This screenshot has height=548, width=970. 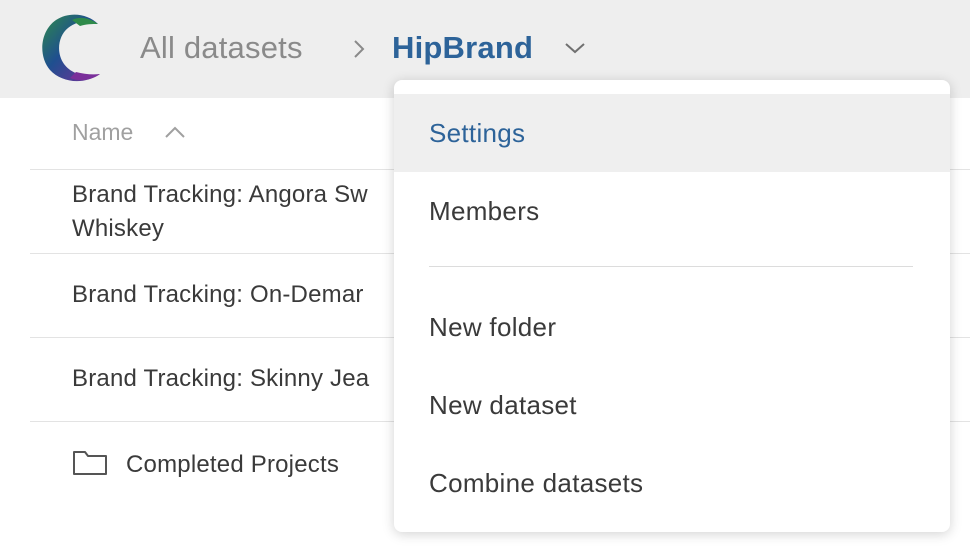 I want to click on dataset-name: Brand Tracking: On-Demar, so click(x=218, y=294).